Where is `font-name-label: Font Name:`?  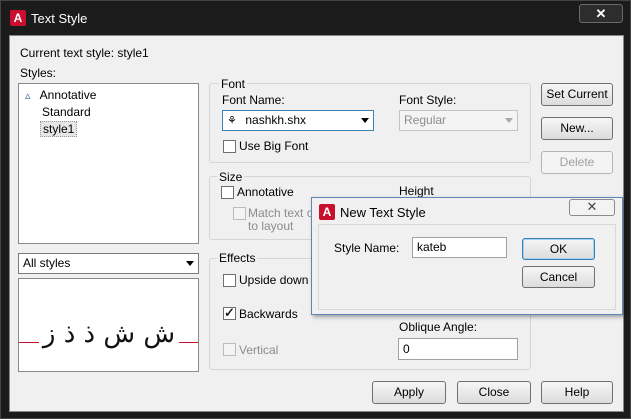 font-name-label: Font Name: is located at coordinates (253, 100).